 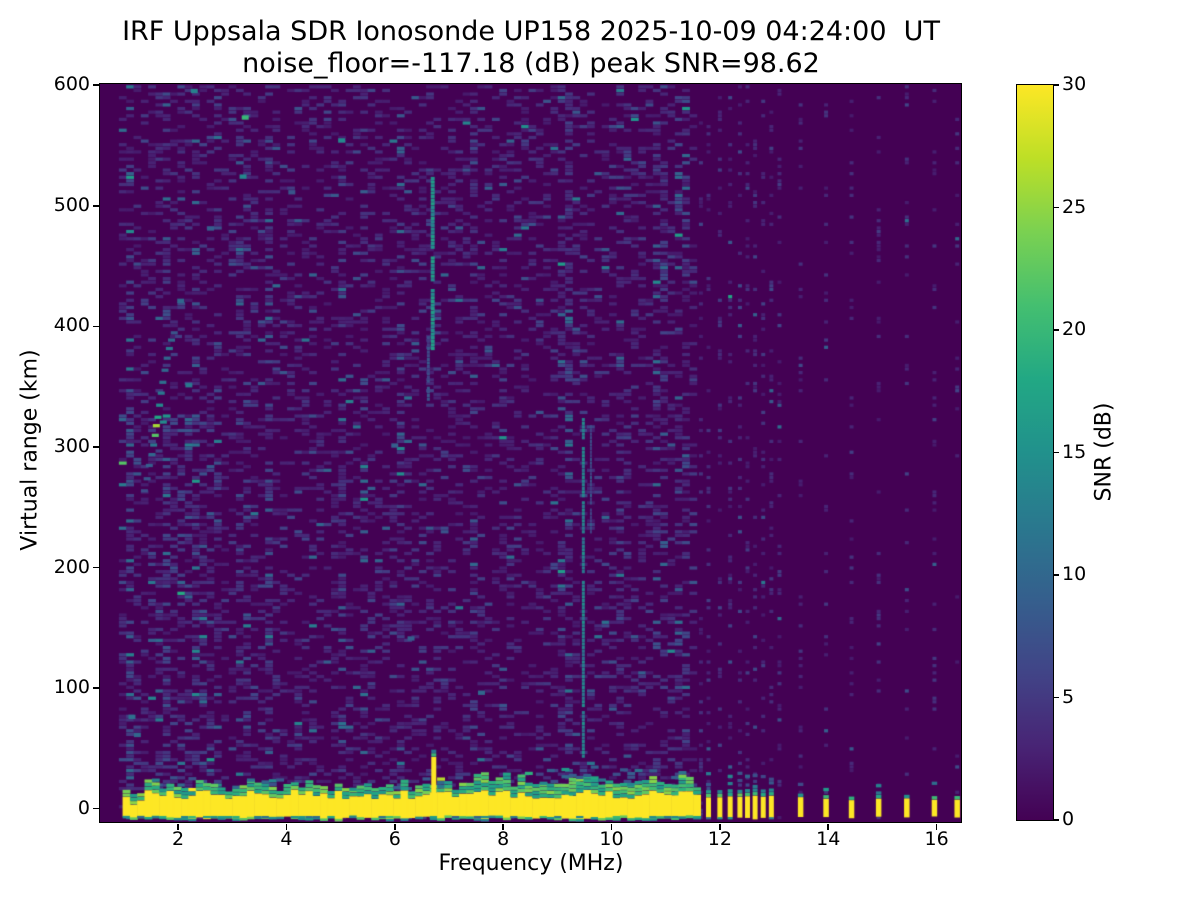 I want to click on plot-subtitle: noise_floor=-117.18 (dB) peak SNR=98.62, so click(x=531, y=63).